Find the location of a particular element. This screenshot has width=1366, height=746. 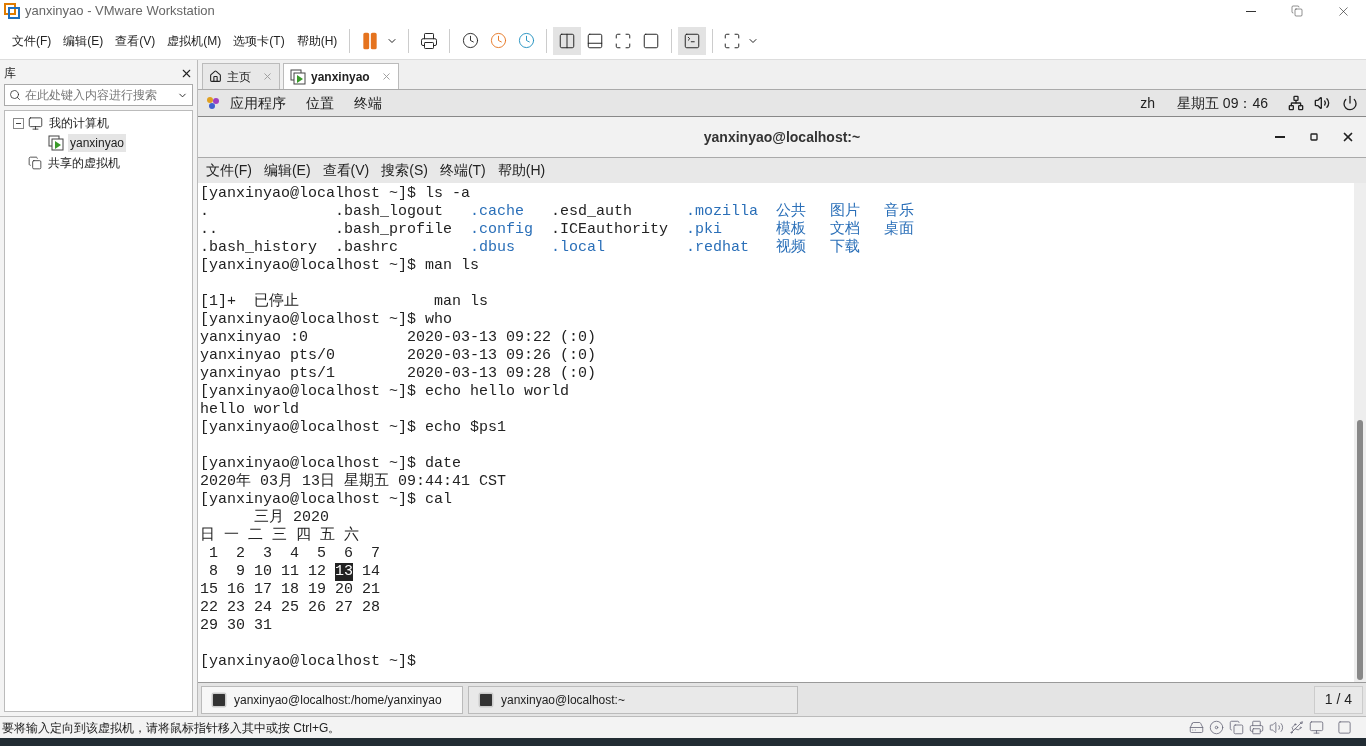

restore-icon is located at coordinates (1297, 11).